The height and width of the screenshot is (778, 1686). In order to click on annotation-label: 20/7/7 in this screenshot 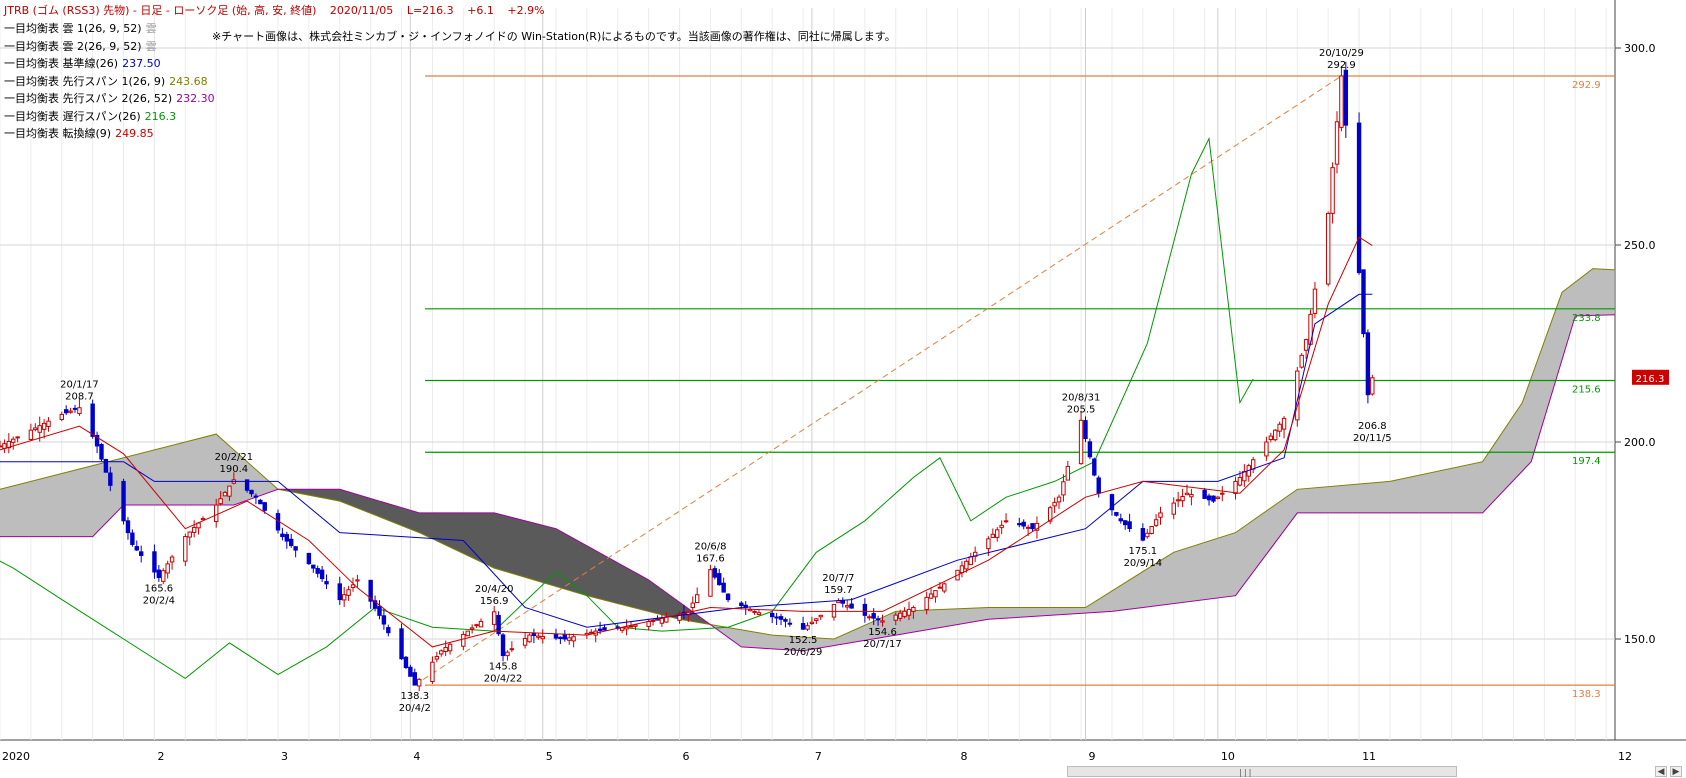, I will do `click(838, 578)`.